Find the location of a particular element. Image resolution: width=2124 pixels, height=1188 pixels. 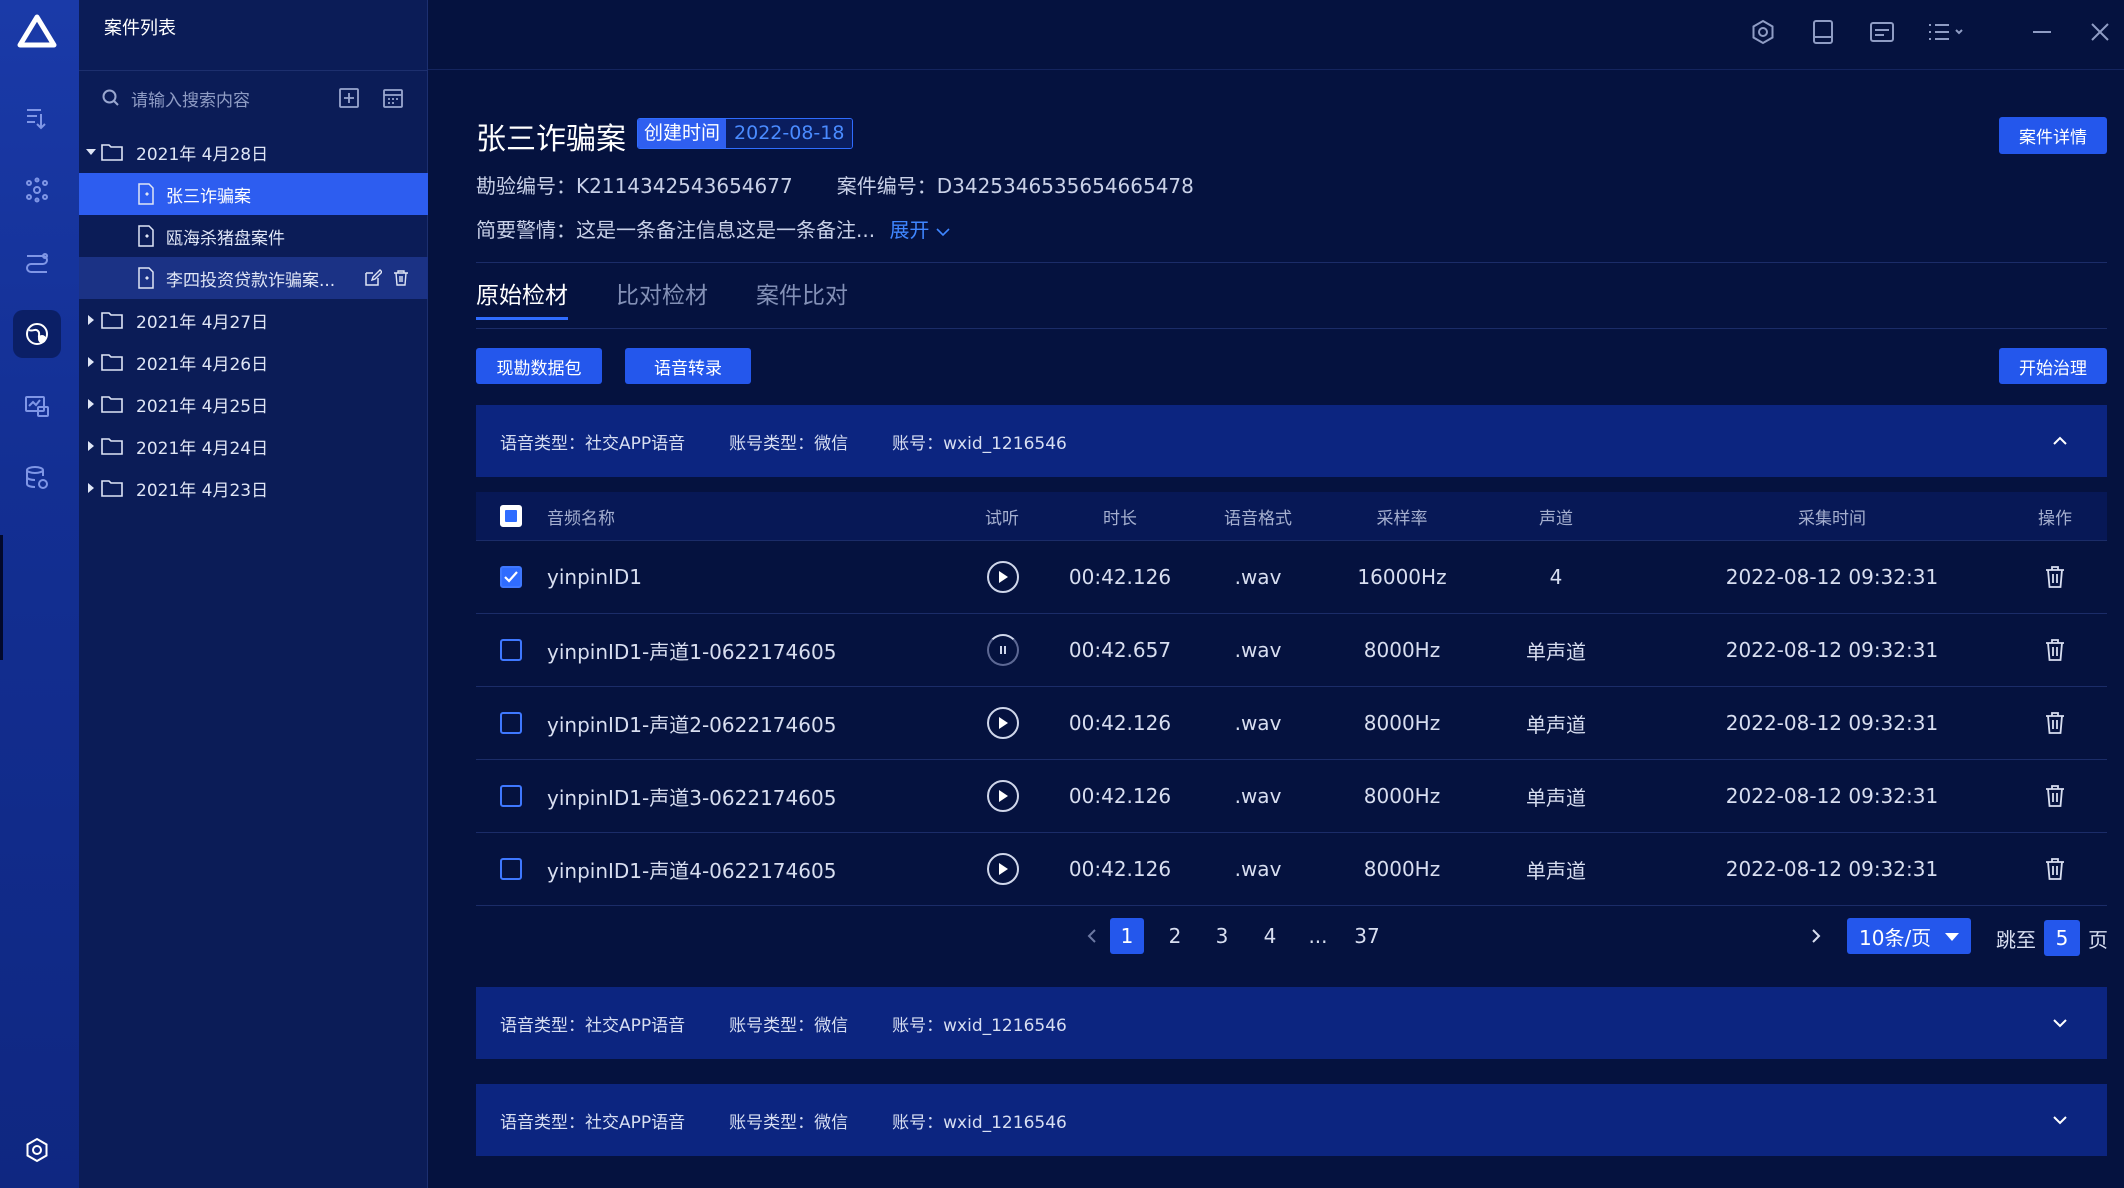

settings-hex-icon is located at coordinates (1763, 32).